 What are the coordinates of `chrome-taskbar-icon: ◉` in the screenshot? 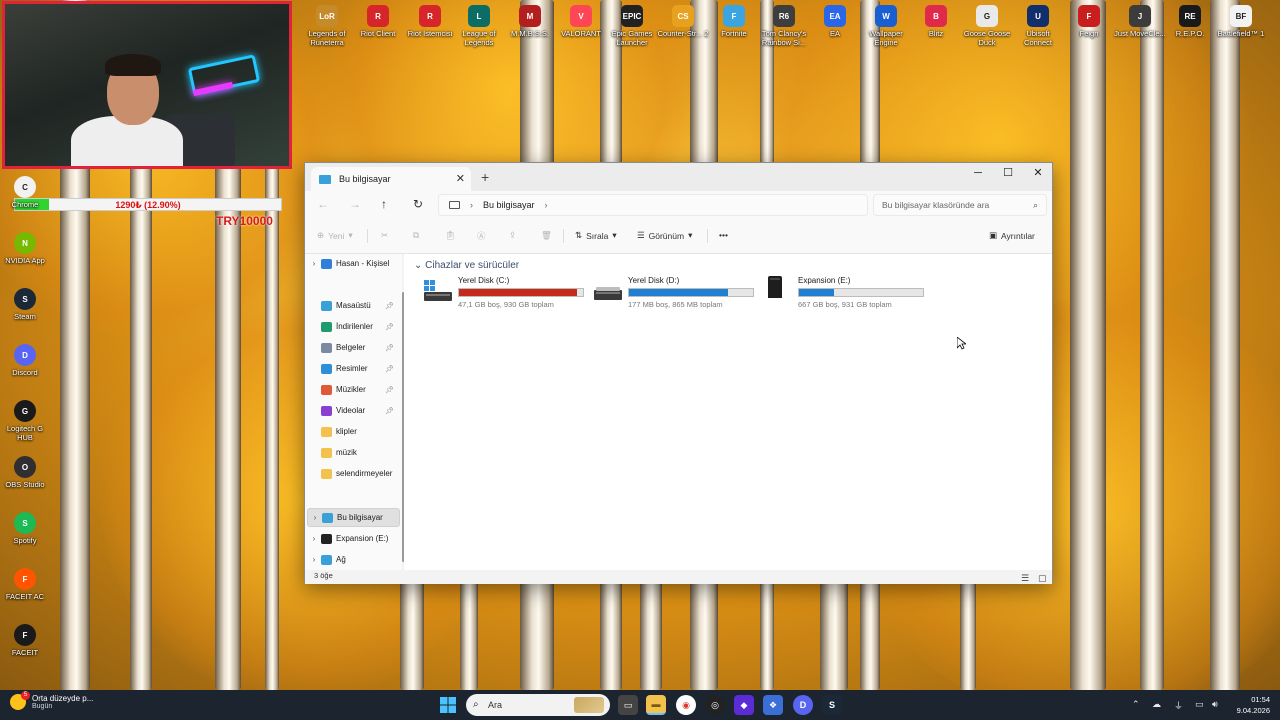 It's located at (686, 705).